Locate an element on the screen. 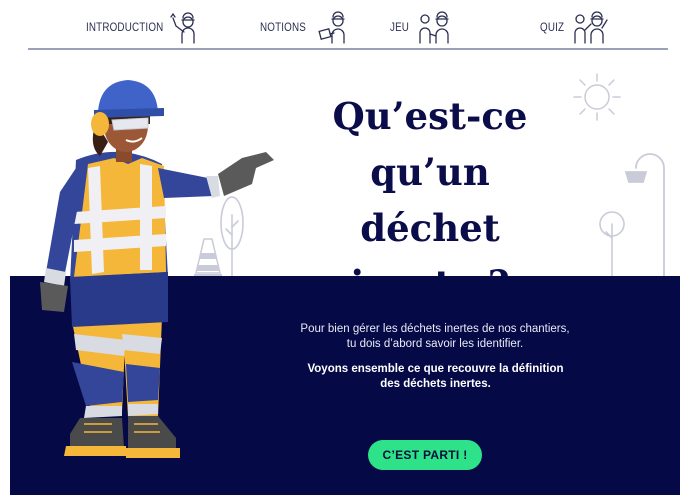 Image resolution: width=680 pixels, height=495 pixels. worker-clipboard-icon is located at coordinates (334, 27).